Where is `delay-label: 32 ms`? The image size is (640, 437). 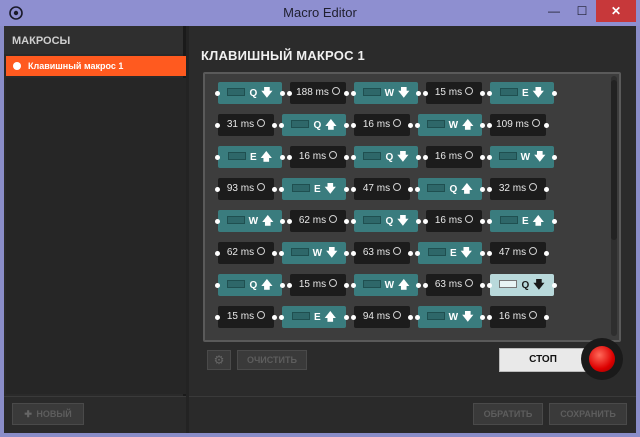
delay-label: 32 ms is located at coordinates (512, 188).